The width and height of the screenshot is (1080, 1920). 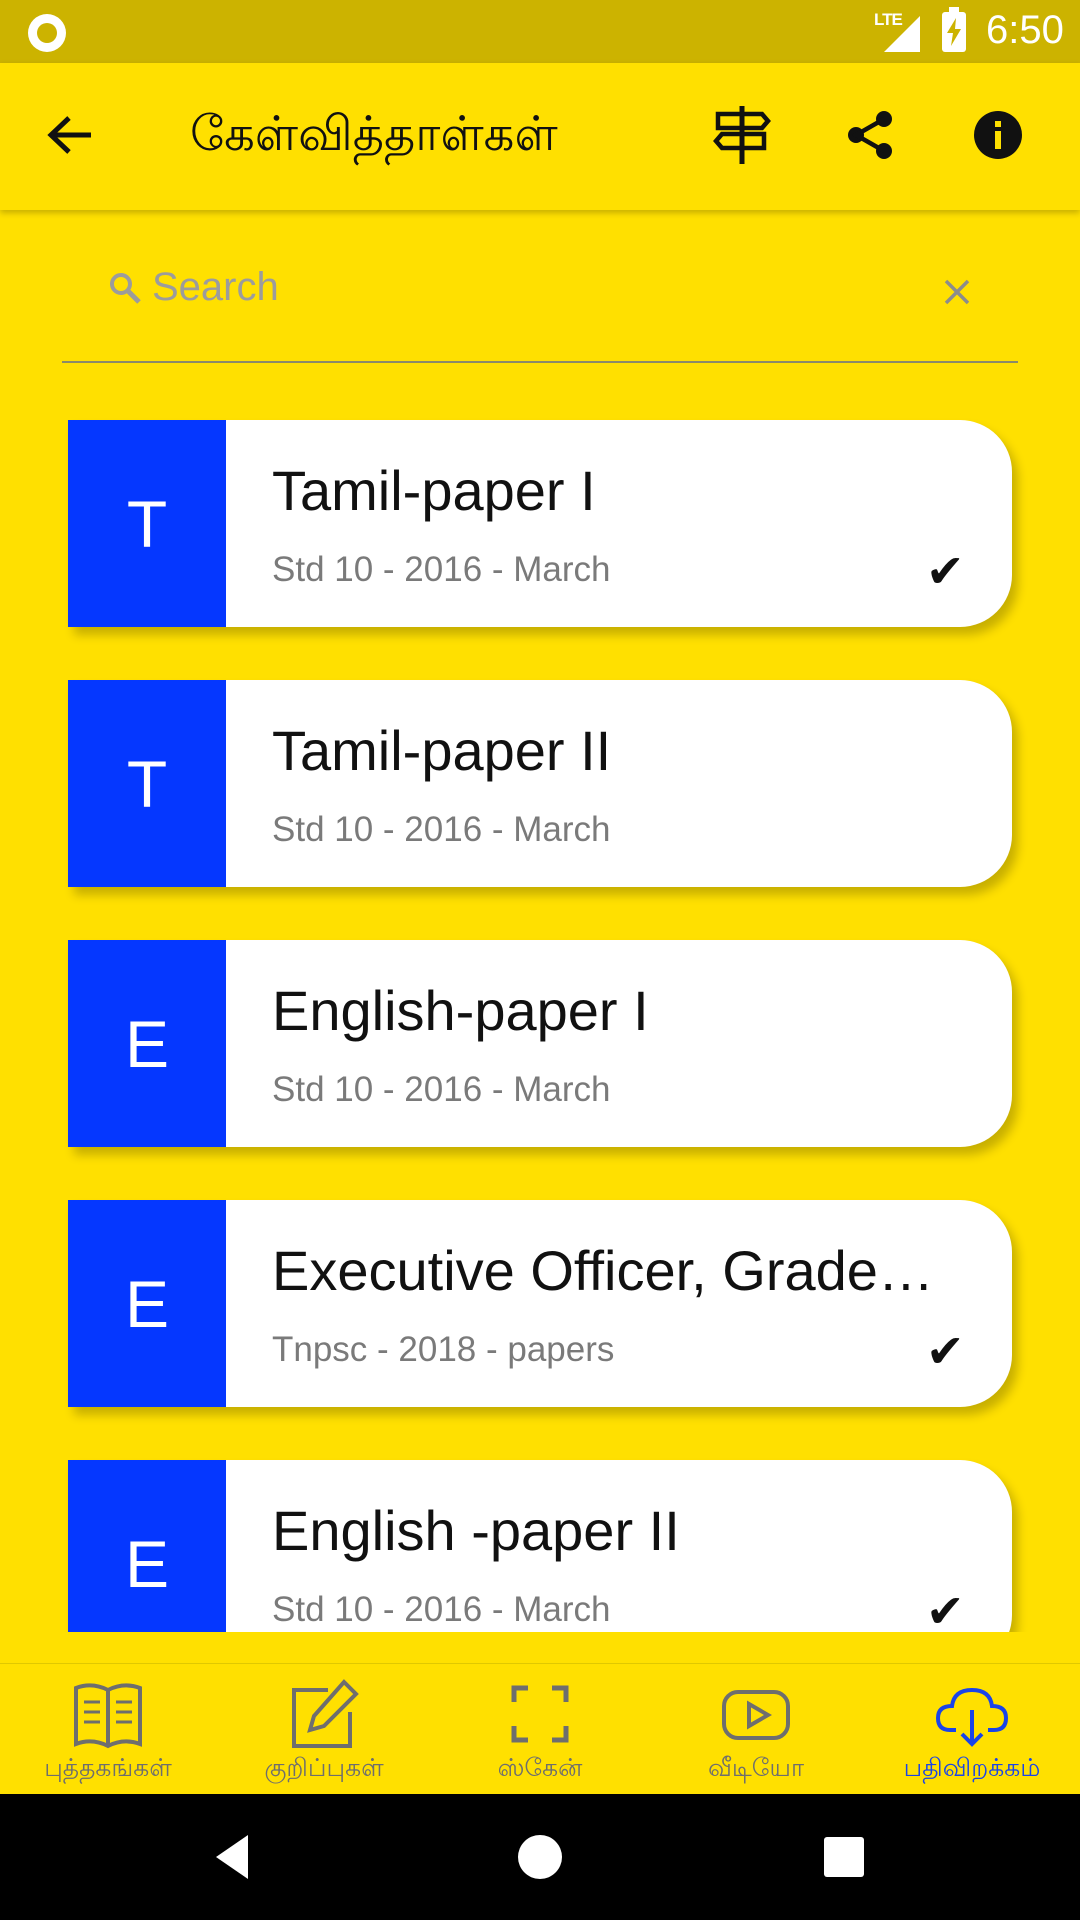 I want to click on nav-scan: ஸ்கேன், so click(x=540, y=1729).